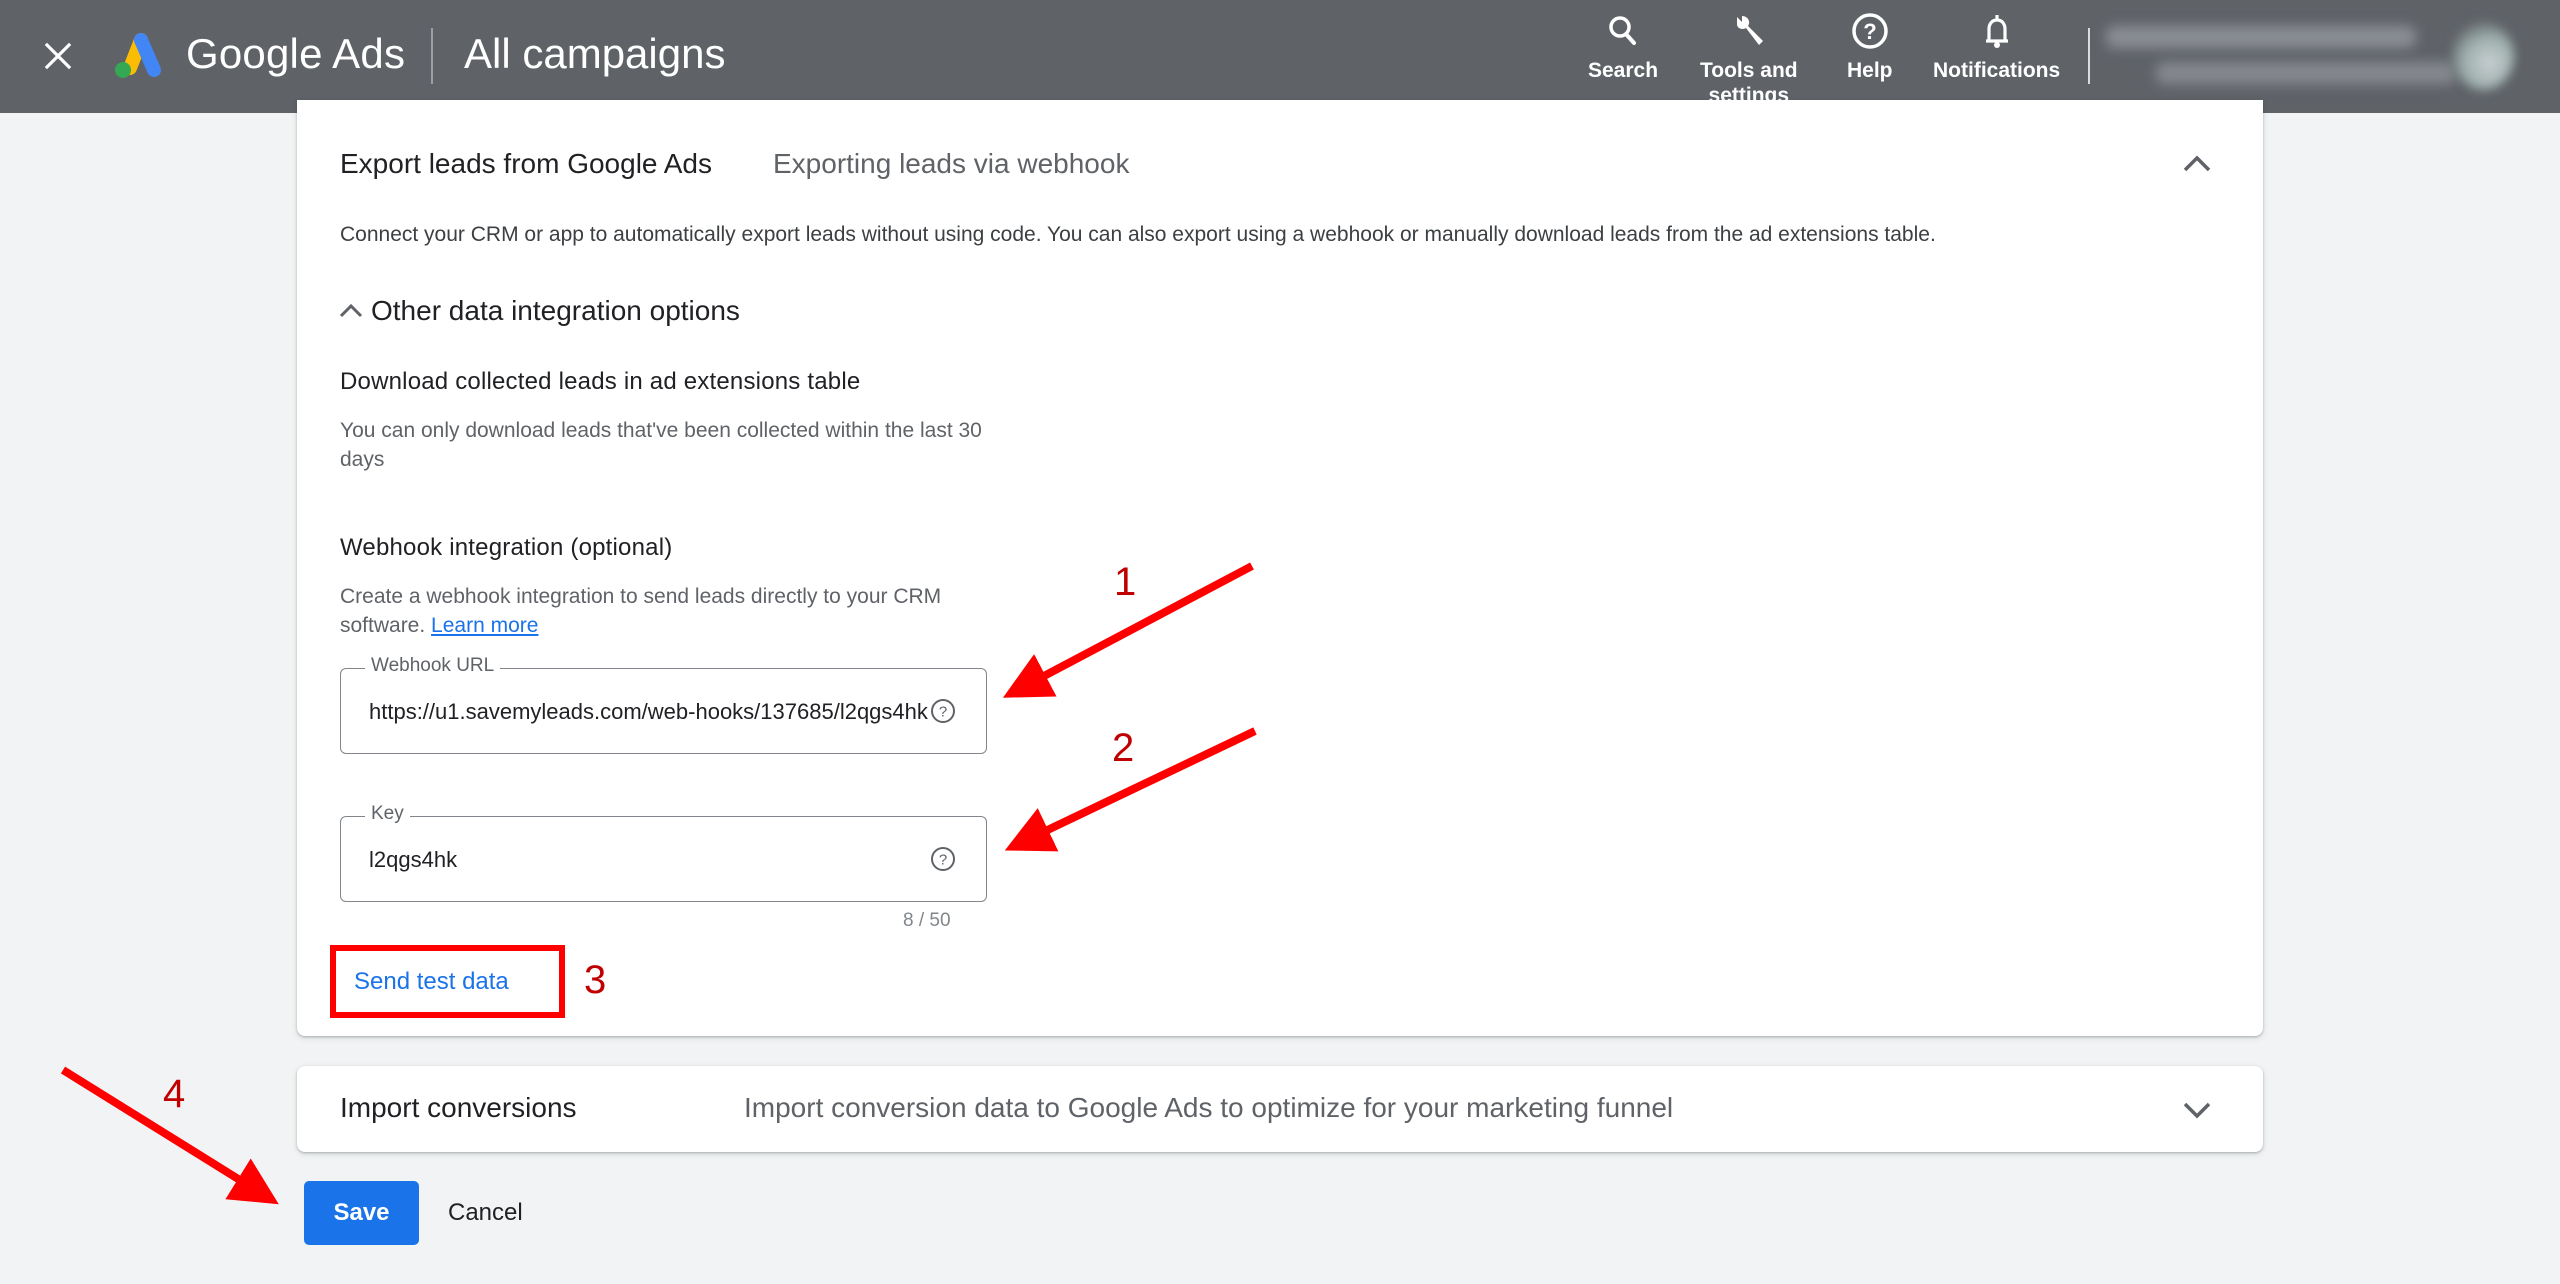 The width and height of the screenshot is (2560, 1284). I want to click on brand-name: Google Ads, so click(296, 53).